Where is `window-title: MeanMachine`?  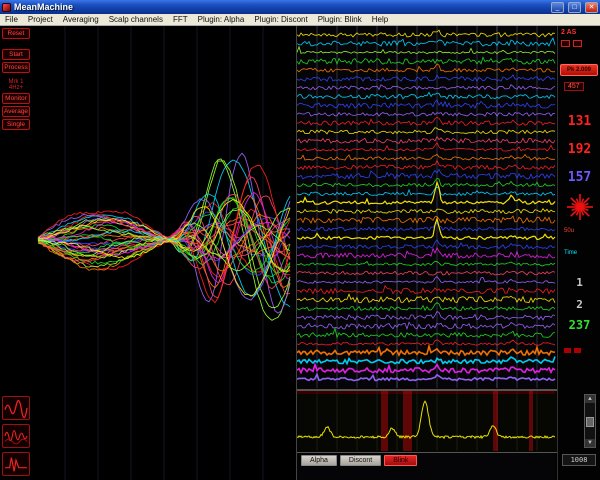 window-title: MeanMachine is located at coordinates (44, 7).